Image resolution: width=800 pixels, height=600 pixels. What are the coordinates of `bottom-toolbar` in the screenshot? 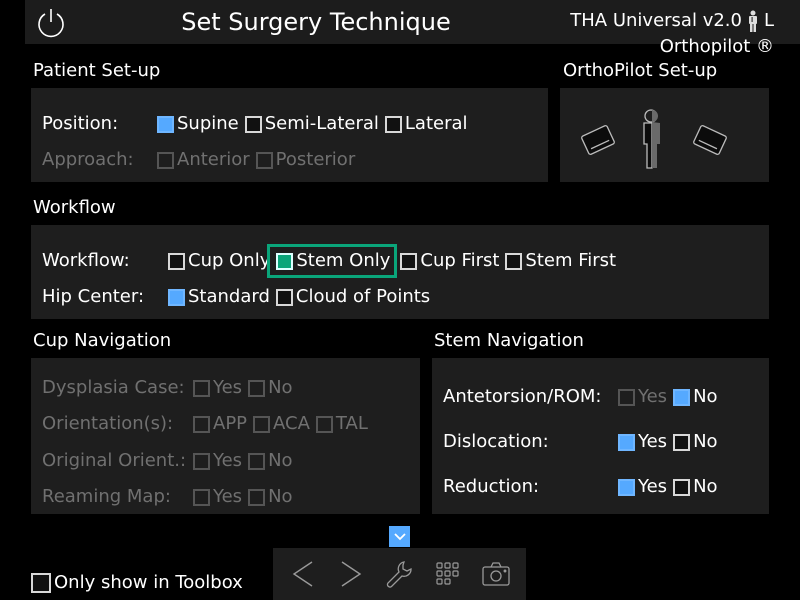 It's located at (399, 574).